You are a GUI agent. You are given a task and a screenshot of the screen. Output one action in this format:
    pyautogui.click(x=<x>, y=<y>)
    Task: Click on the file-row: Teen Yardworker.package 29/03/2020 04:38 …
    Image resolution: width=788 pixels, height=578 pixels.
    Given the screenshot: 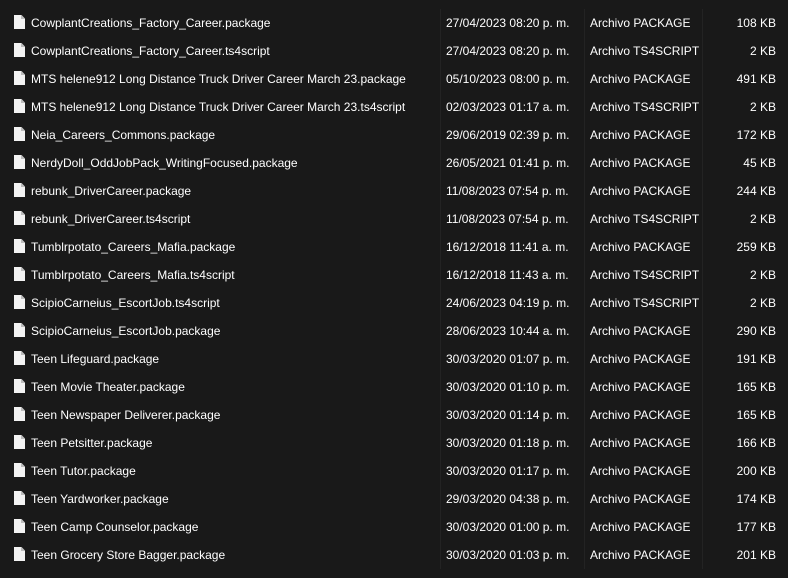 What is the action you would take?
    pyautogui.click(x=394, y=499)
    